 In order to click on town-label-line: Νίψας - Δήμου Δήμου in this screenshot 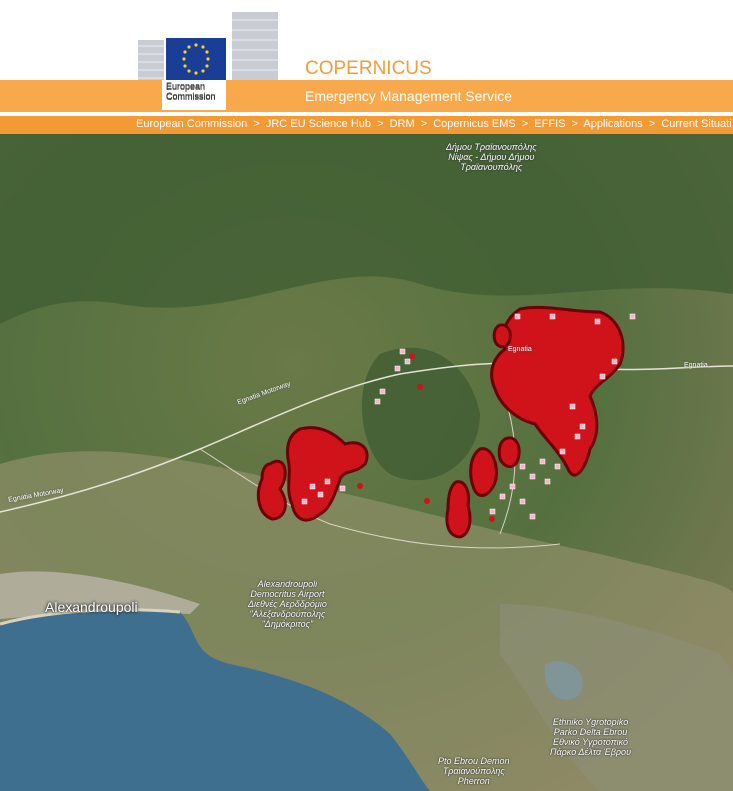, I will do `click(491, 157)`.